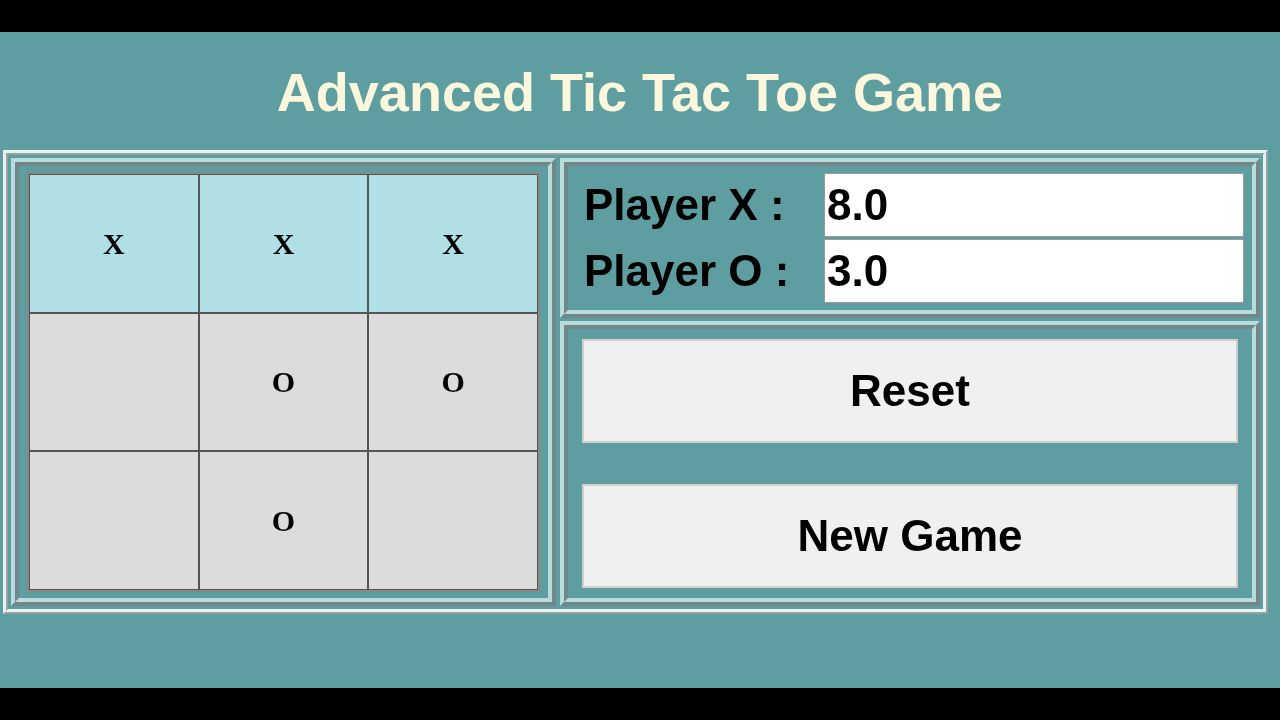 This screenshot has height=720, width=1280. Describe the element at coordinates (910, 391) in the screenshot. I see `game-button: Reset` at that location.